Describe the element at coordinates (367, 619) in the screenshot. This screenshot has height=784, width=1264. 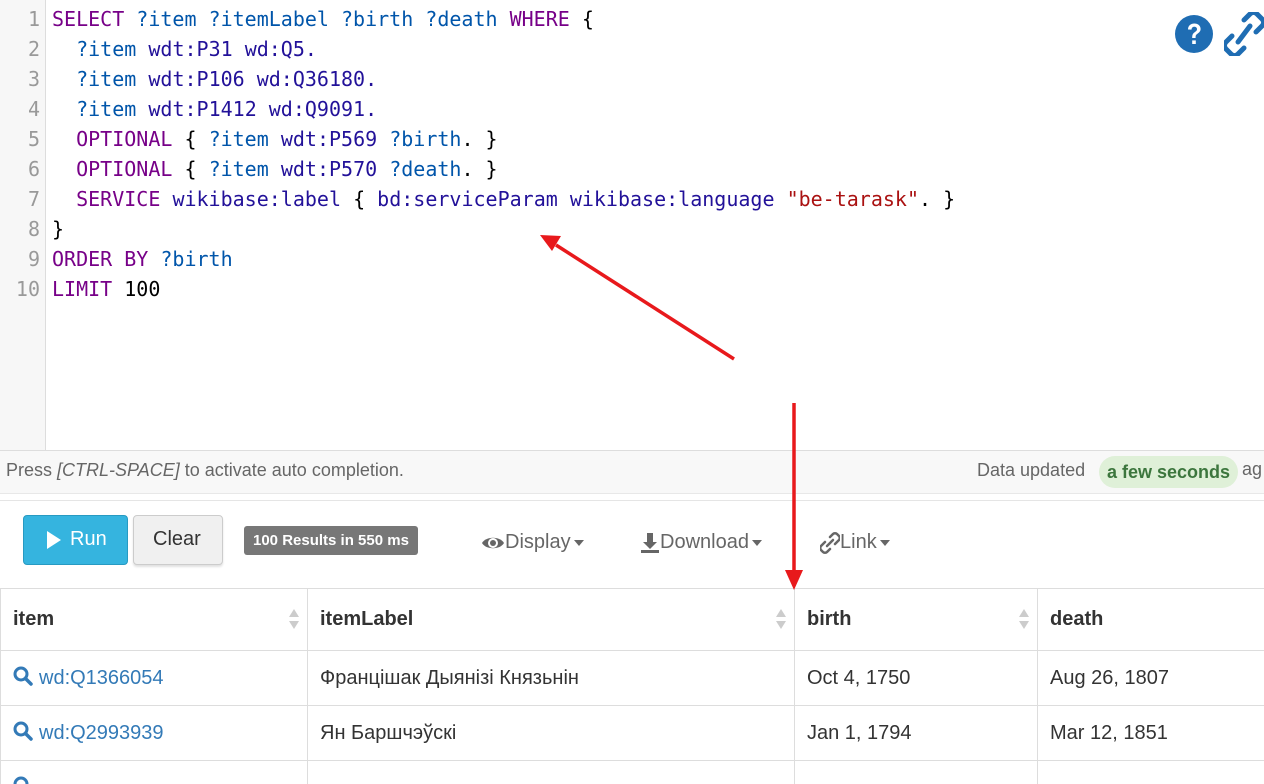
I see `column-header-label: itemLabel` at that location.